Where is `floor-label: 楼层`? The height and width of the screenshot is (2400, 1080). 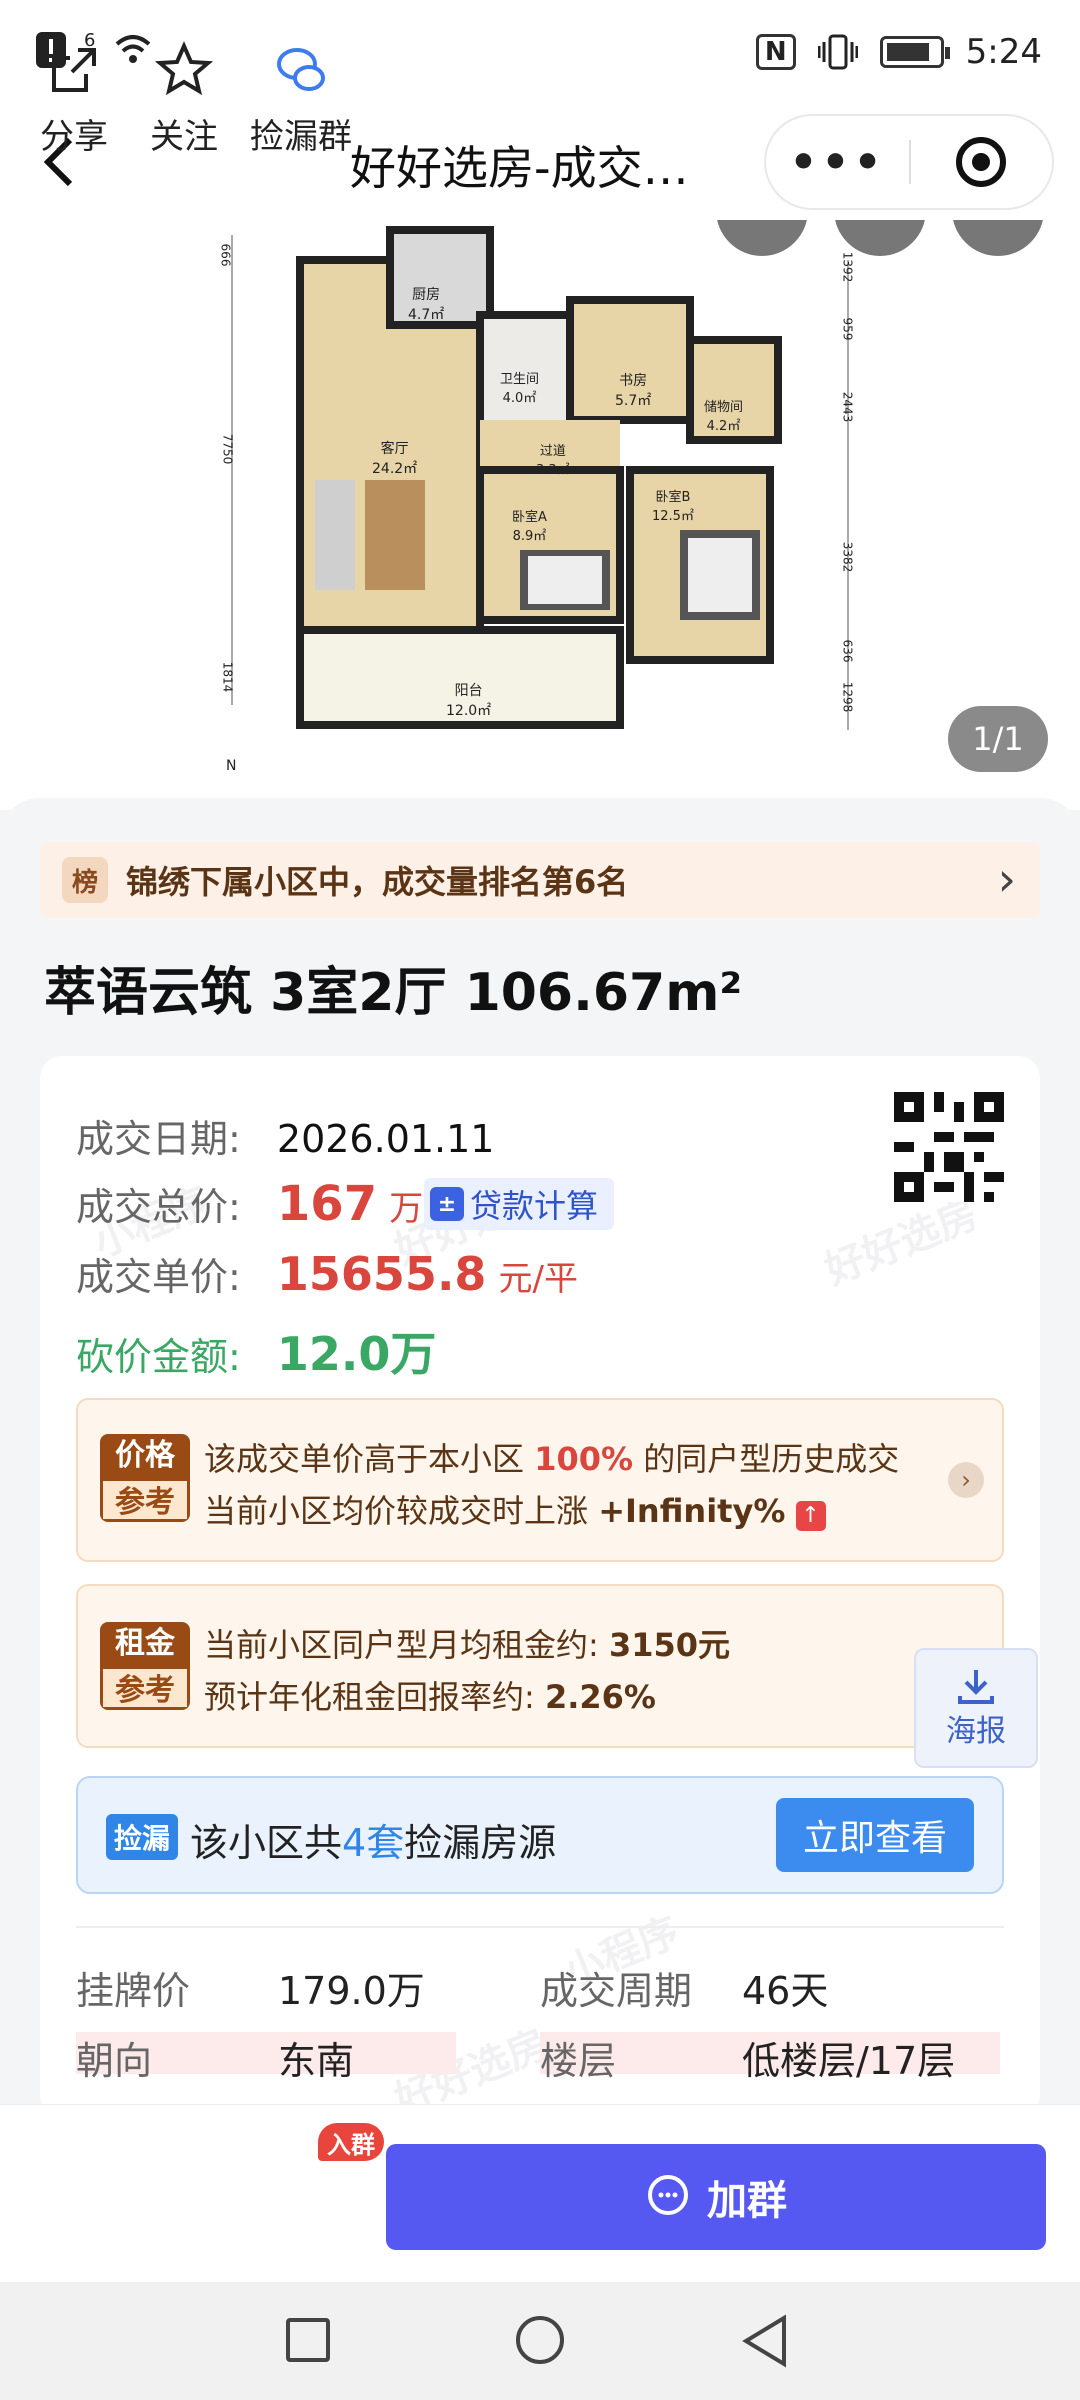
floor-label: 楼层 is located at coordinates (578, 2061).